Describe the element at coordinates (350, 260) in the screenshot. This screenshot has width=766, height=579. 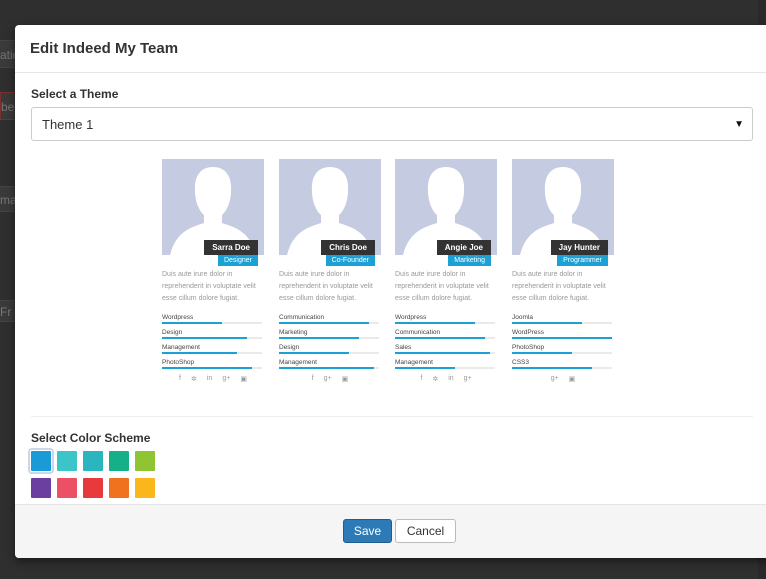
I see `member-role: Co-Founder` at that location.